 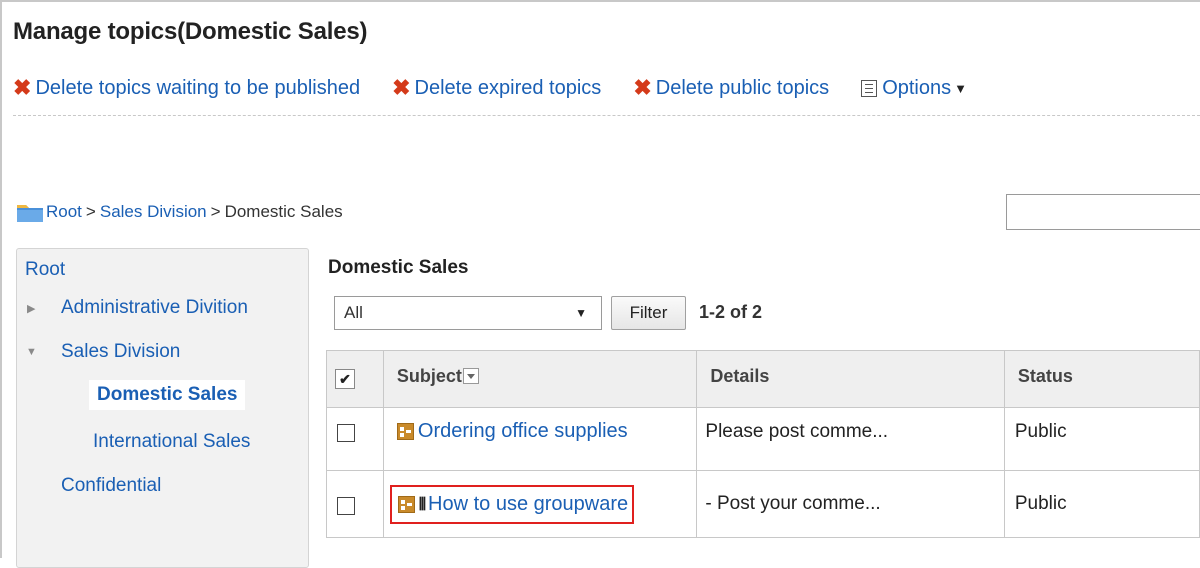 I want to click on sidebar-item-international-sales: International Sales, so click(x=171, y=442).